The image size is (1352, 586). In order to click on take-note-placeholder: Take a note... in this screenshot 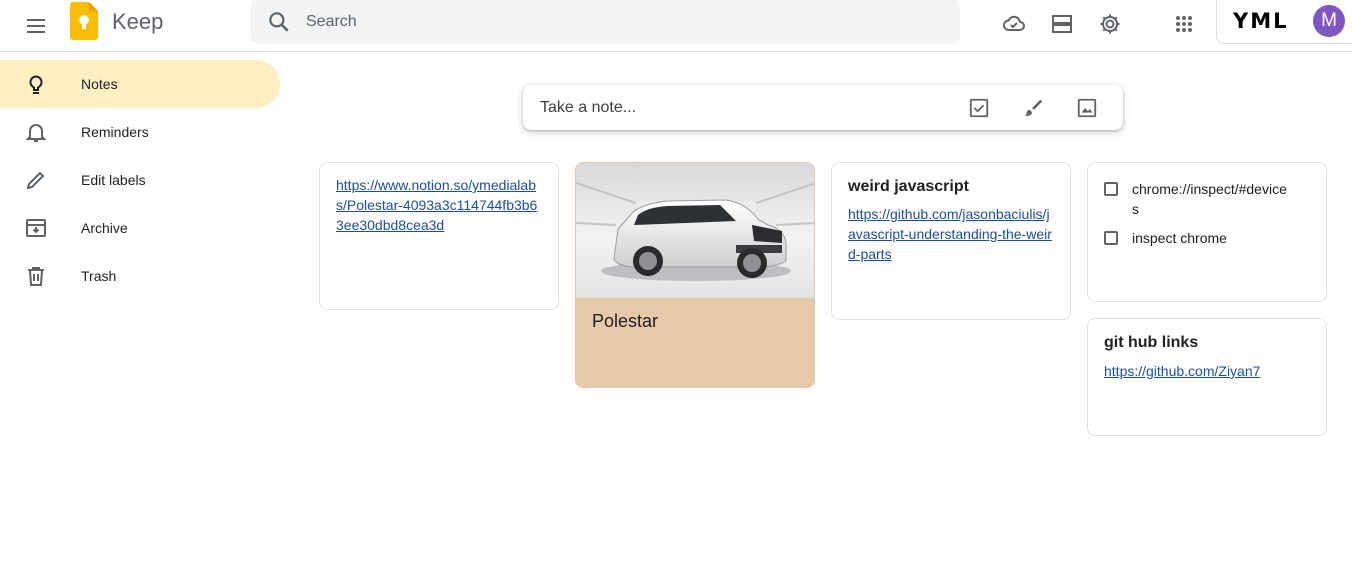, I will do `click(588, 108)`.